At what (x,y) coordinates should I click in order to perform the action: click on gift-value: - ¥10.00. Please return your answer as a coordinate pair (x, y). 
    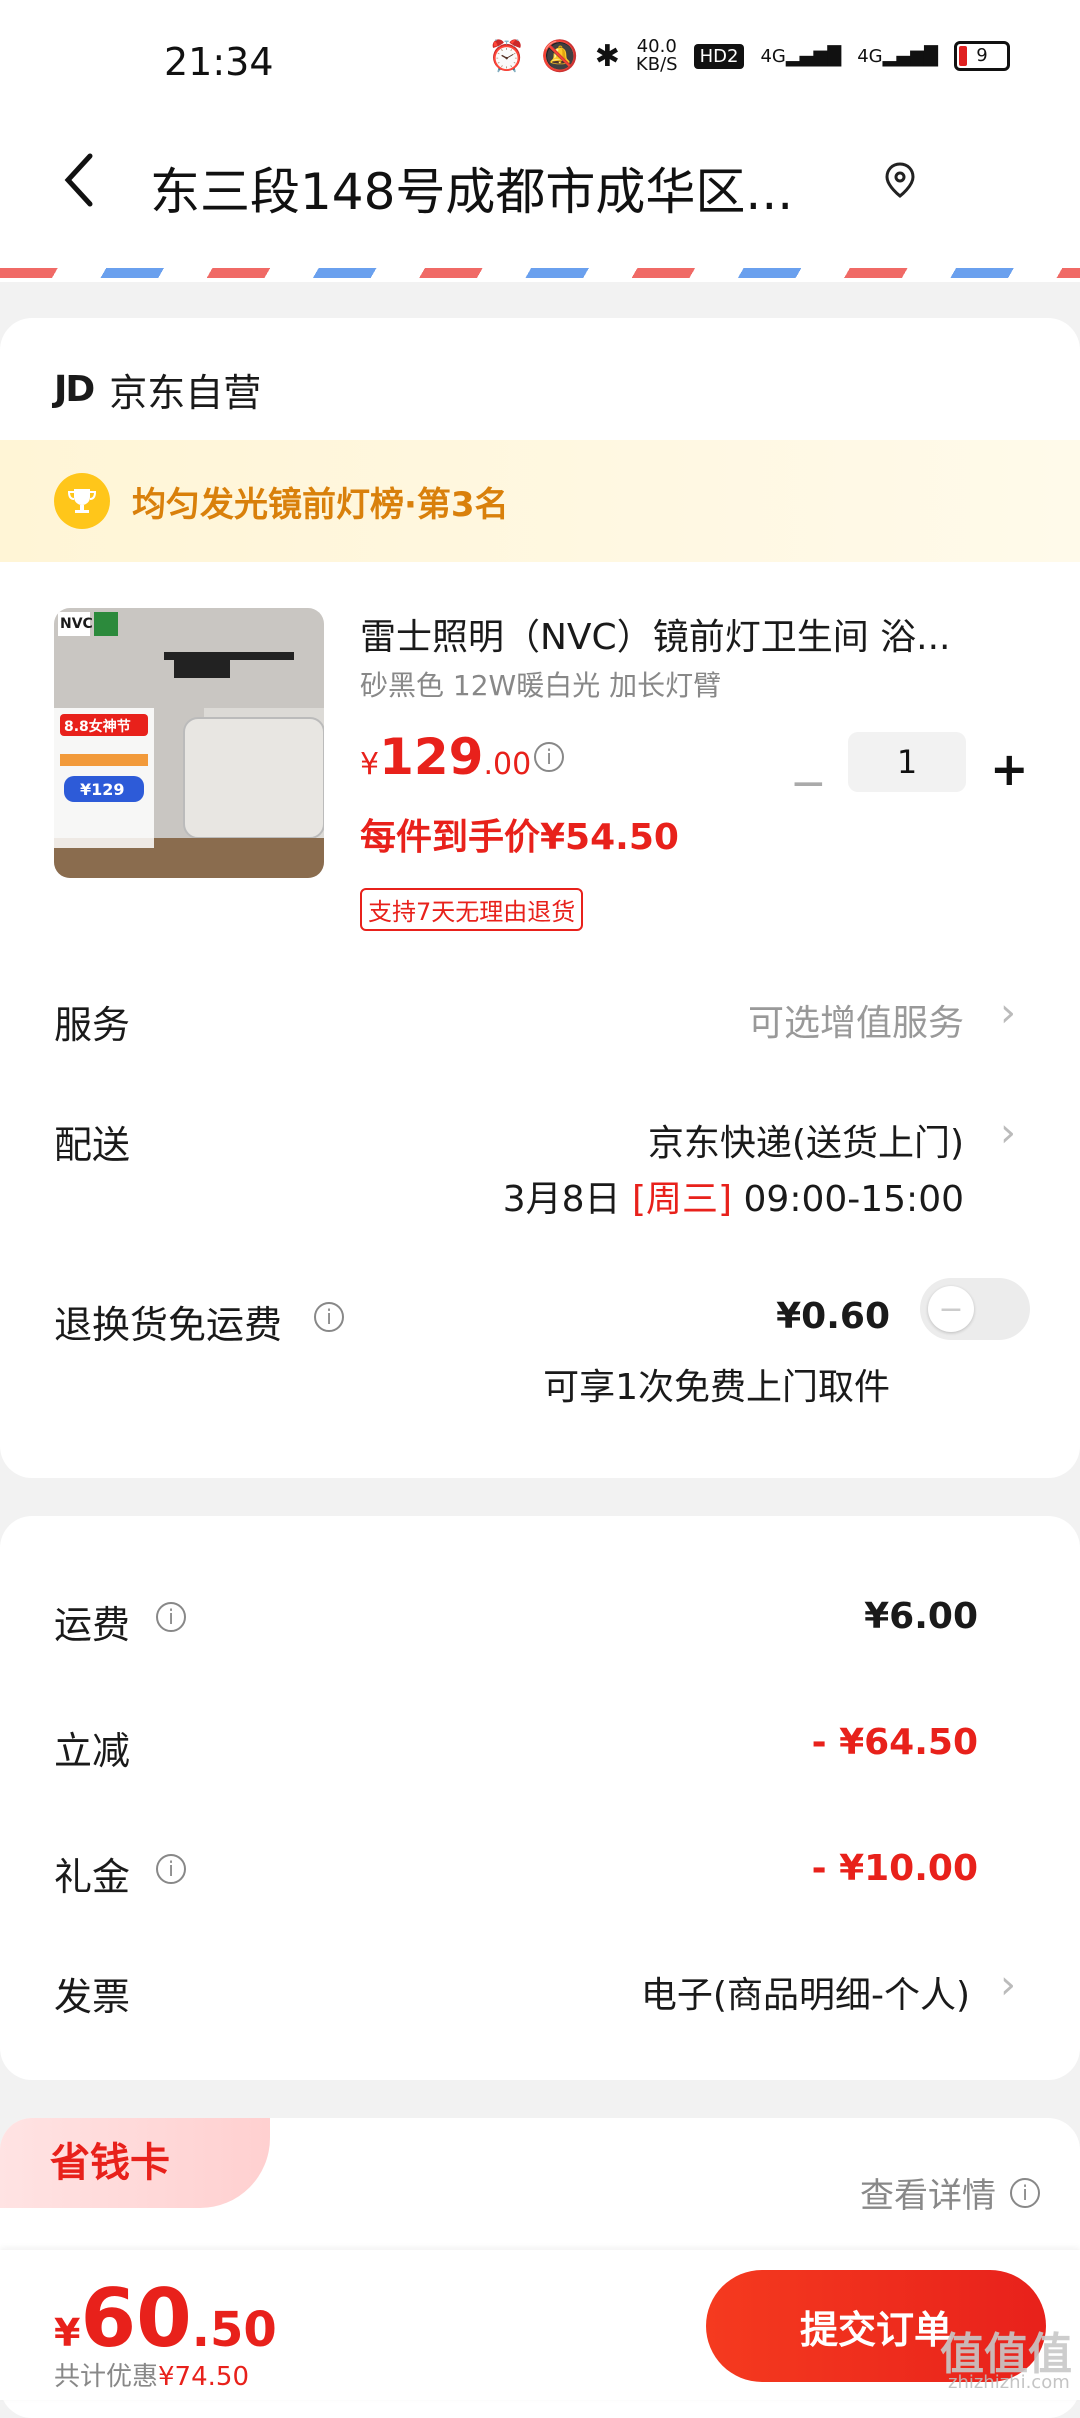
    Looking at the image, I should click on (894, 1868).